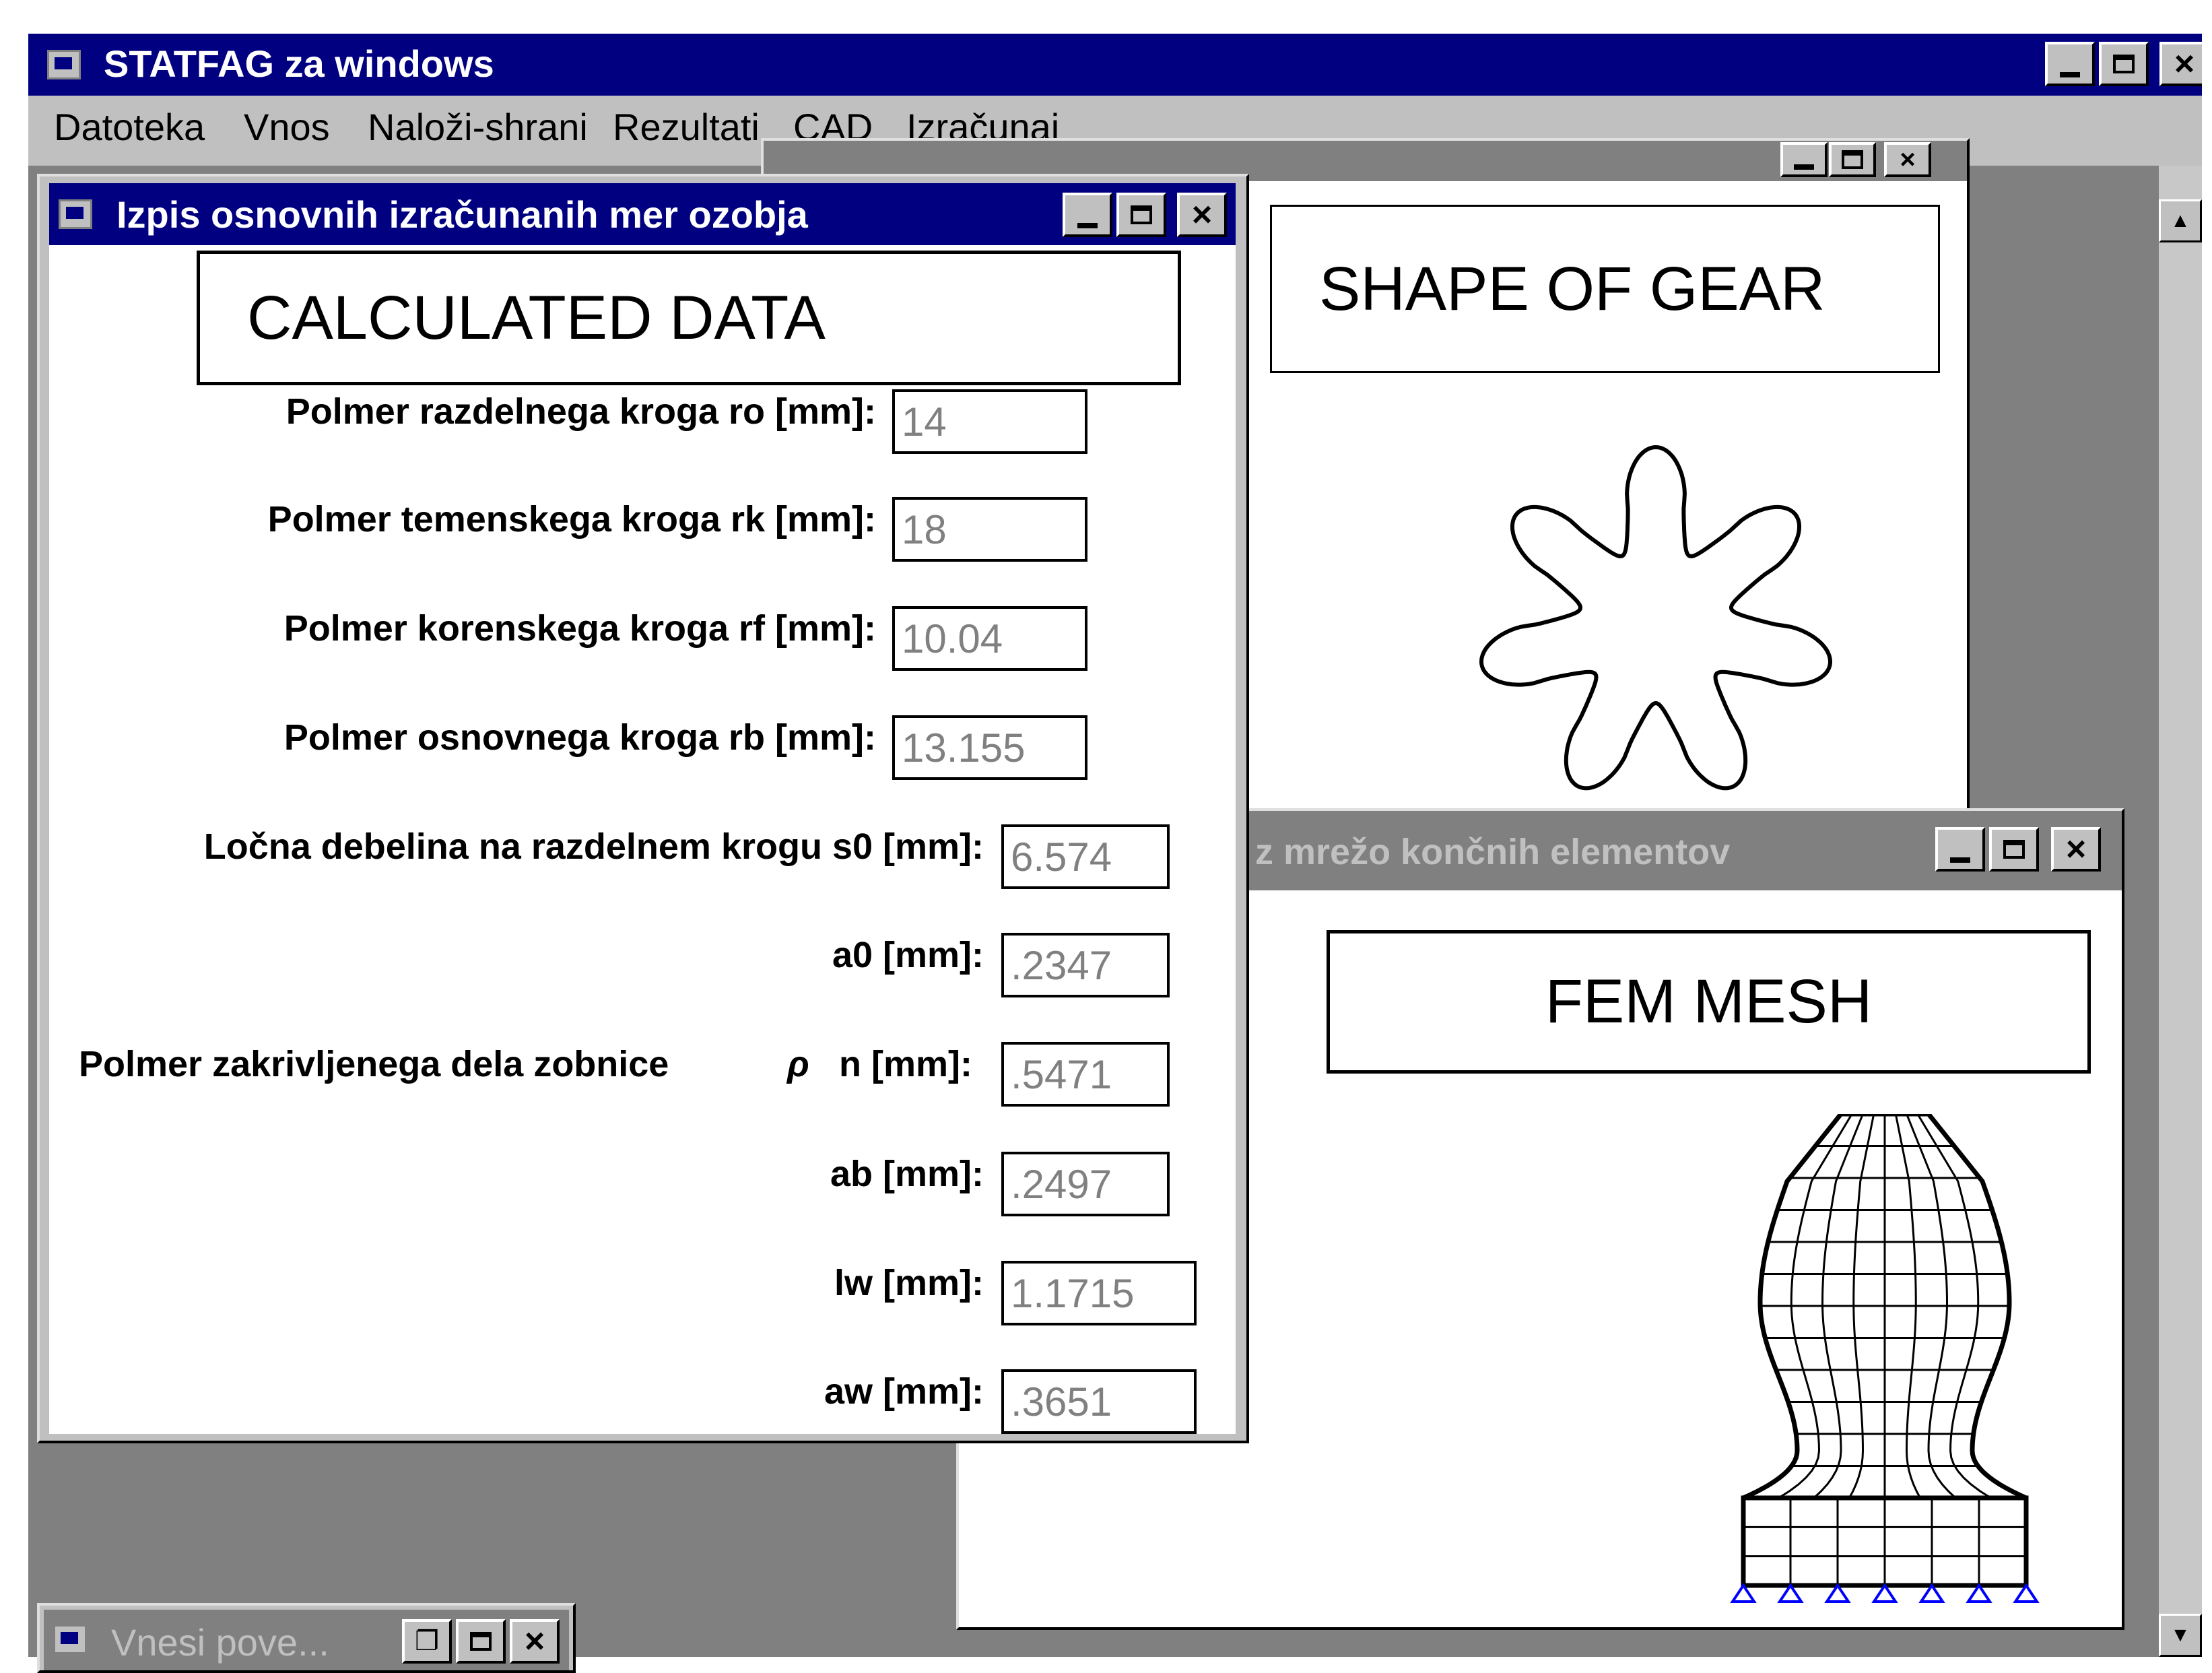 This screenshot has width=2212, height=1673. What do you see at coordinates (909, 1283) in the screenshot?
I see `field-label-lw: lw [mm]:` at bounding box center [909, 1283].